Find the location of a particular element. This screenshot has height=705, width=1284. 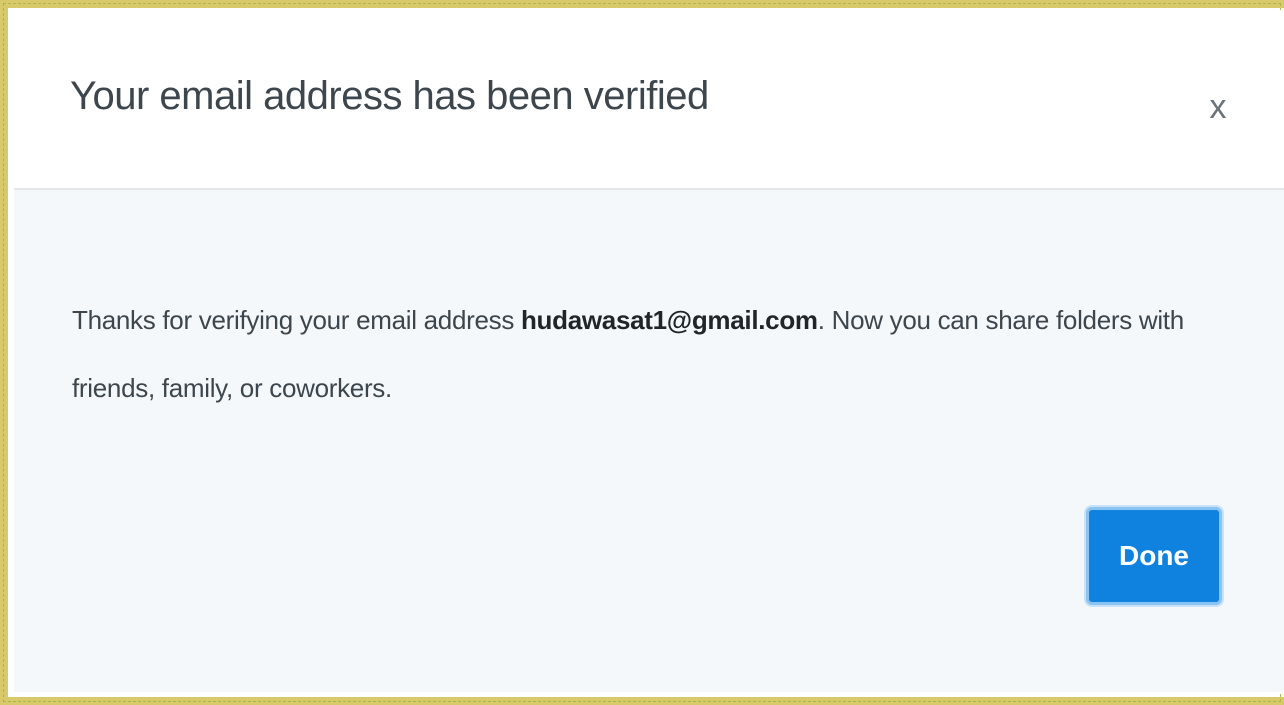

done-button: Done is located at coordinates (1154, 556).